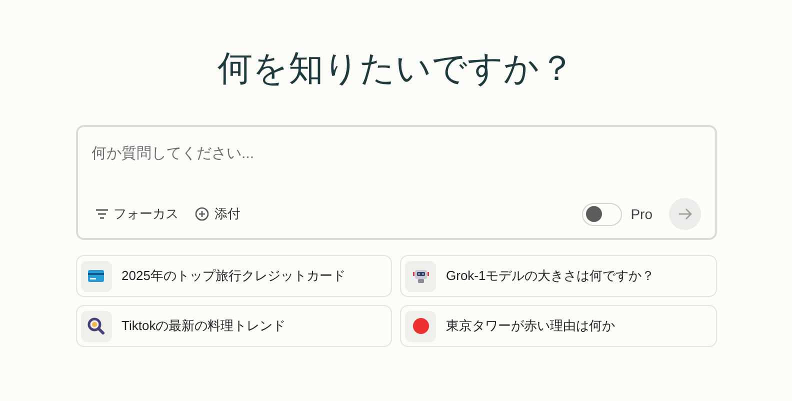 The width and height of the screenshot is (792, 401). I want to click on suggestion-text: Grok-1モデルの大きさは何ですか？, so click(550, 276).